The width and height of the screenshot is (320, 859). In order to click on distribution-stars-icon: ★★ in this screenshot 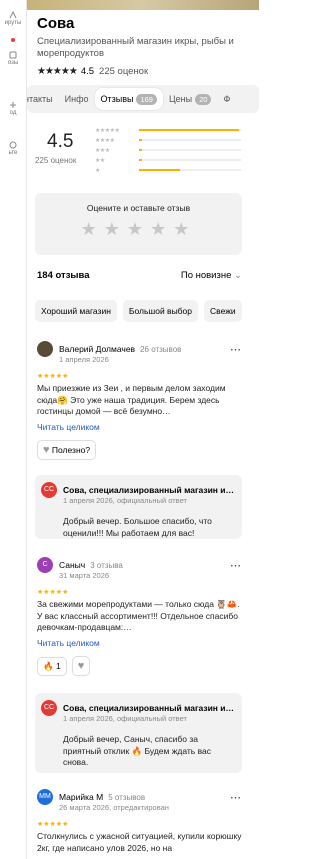, I will do `click(100, 160)`.